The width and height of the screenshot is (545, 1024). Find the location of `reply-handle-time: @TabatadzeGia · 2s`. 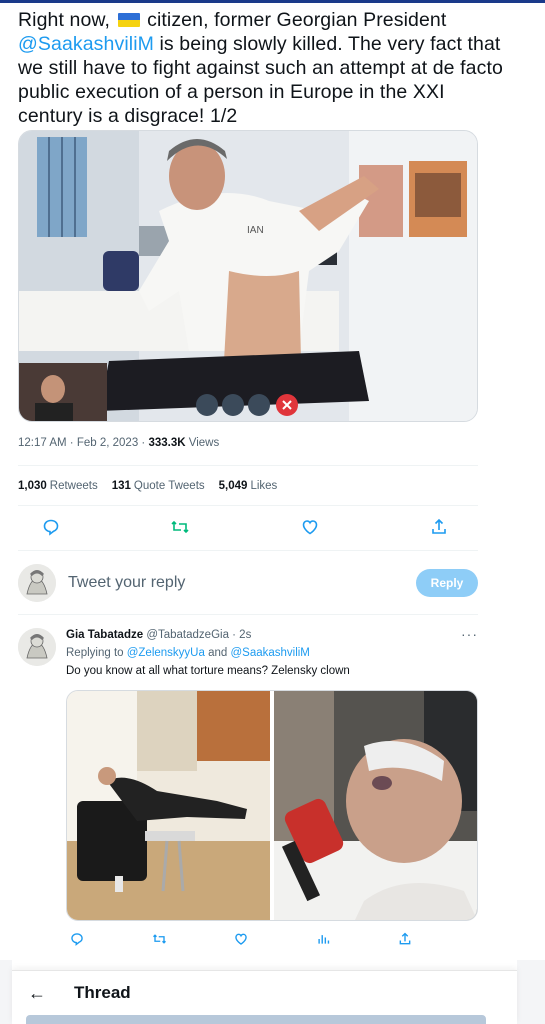

reply-handle-time: @TabatadzeGia · 2s is located at coordinates (197, 635).